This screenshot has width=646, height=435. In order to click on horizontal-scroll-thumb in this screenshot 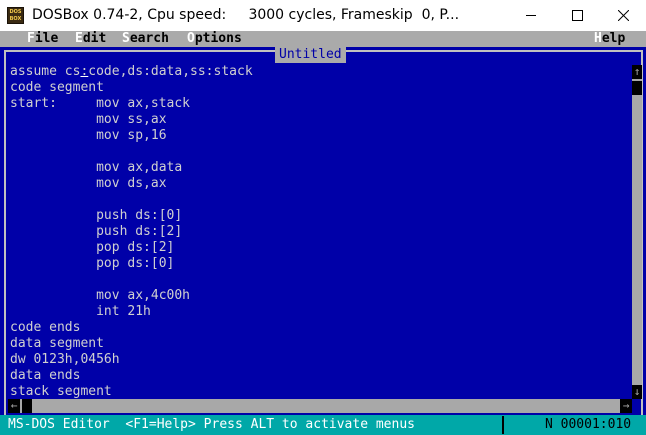, I will do `click(27, 406)`.